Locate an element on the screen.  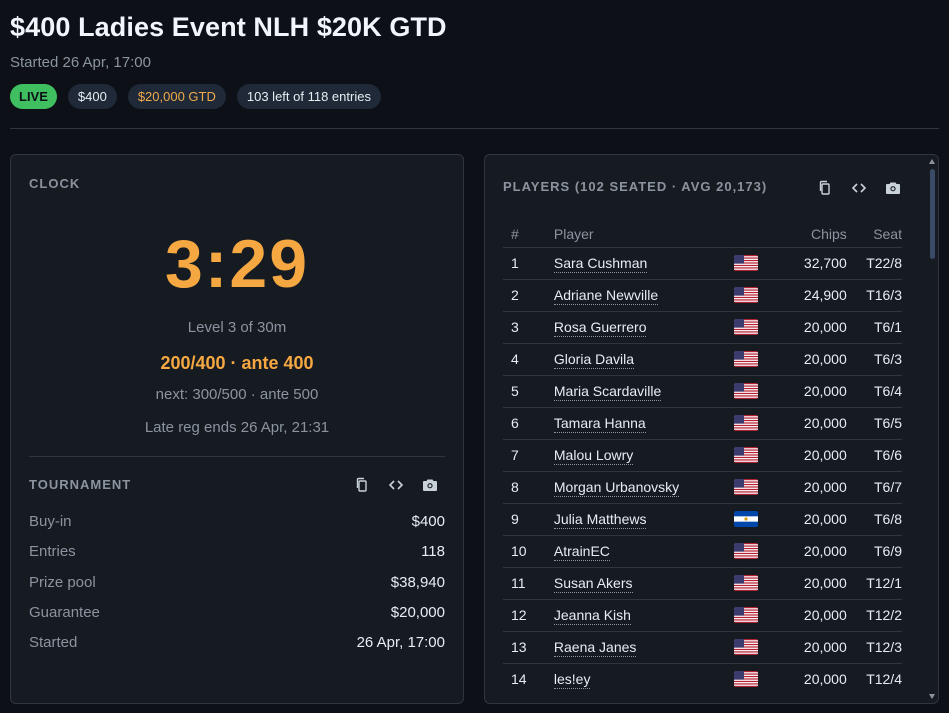
player-name-link: Julia Matthews is located at coordinates (600, 520).